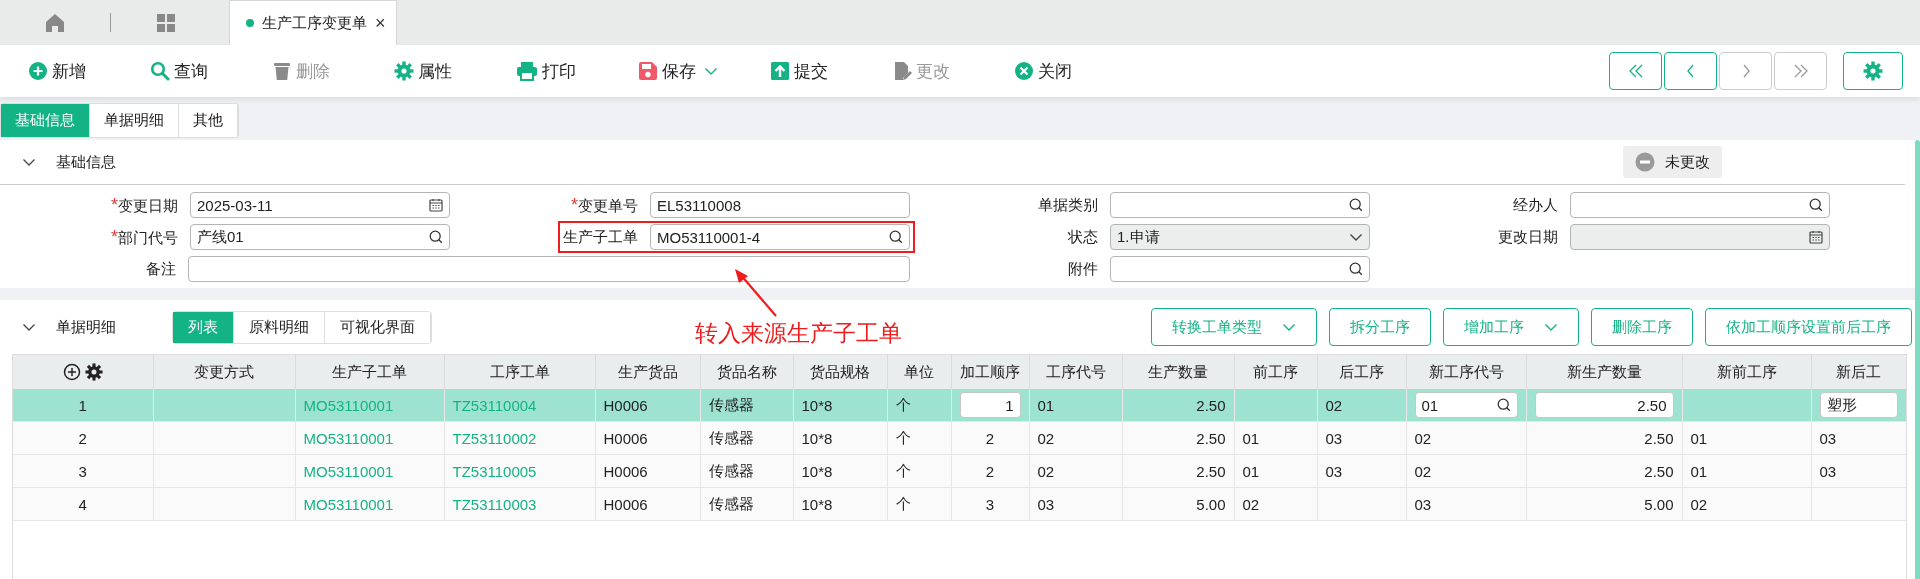 This screenshot has height=579, width=1920. I want to click on column-header: 货品名称, so click(746, 371).